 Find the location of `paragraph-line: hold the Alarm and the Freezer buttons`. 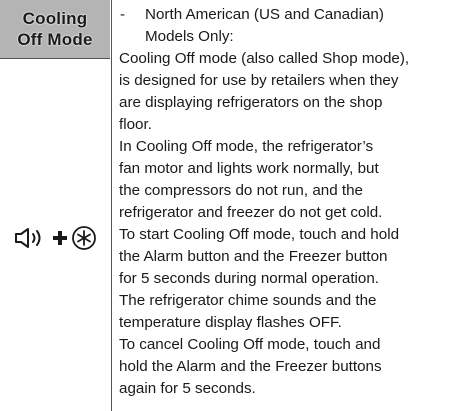

paragraph-line: hold the Alarm and the Freezer buttons is located at coordinates (250, 366).